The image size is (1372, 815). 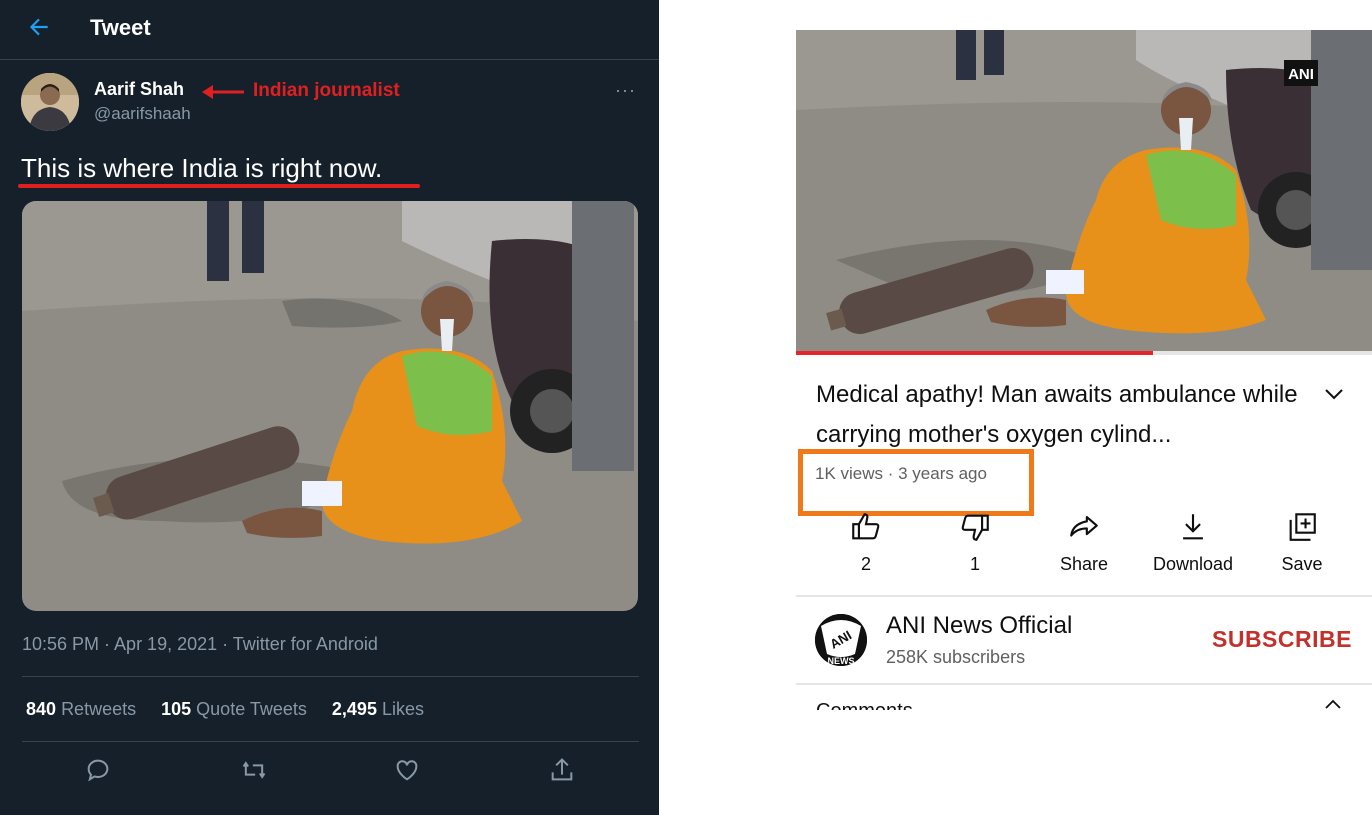 I want to click on channel-name: ANI News Official, so click(x=979, y=626).